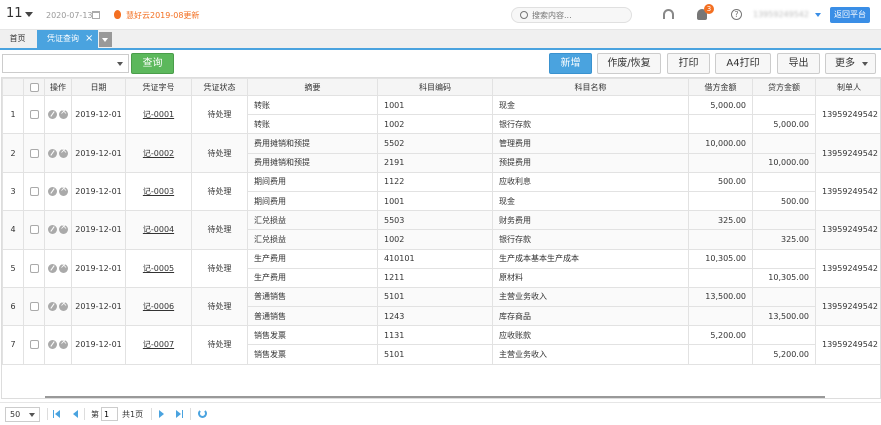 The width and height of the screenshot is (881, 425). What do you see at coordinates (435, 143) in the screenshot?
I see `line-account-code: 5502` at bounding box center [435, 143].